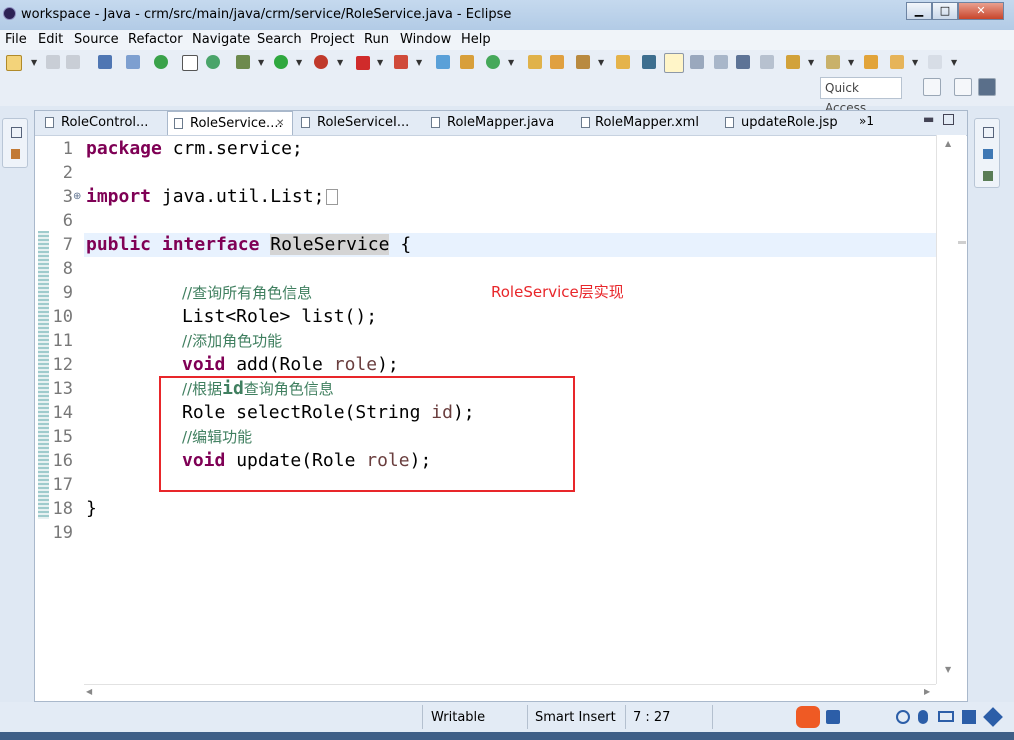 The image size is (1014, 740). I want to click on show-whitespace-icon, so click(743, 62).